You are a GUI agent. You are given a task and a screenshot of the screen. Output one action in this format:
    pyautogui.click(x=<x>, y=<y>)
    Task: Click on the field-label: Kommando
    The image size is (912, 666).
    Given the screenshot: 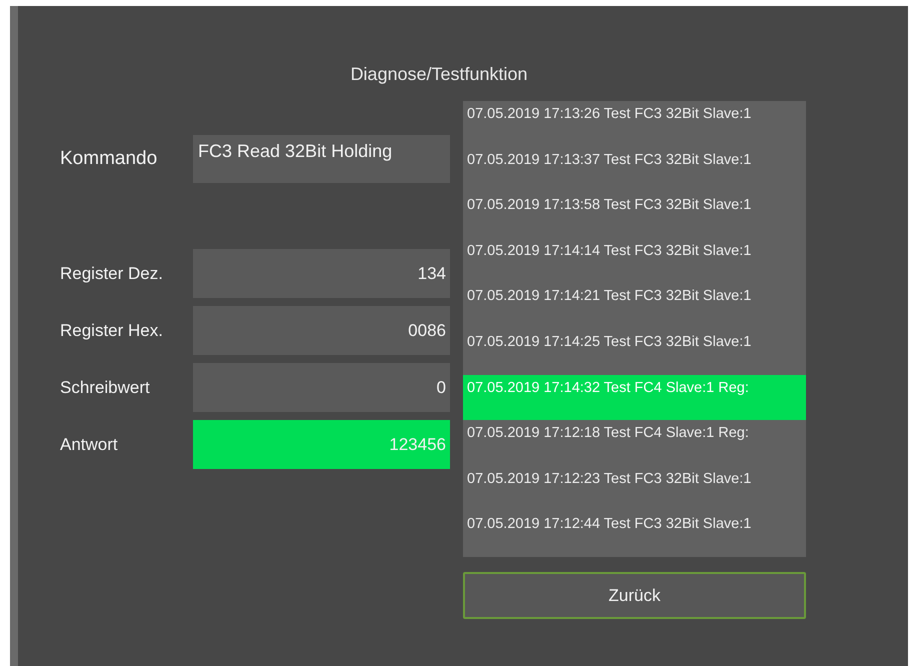 What is the action you would take?
    pyautogui.click(x=109, y=159)
    